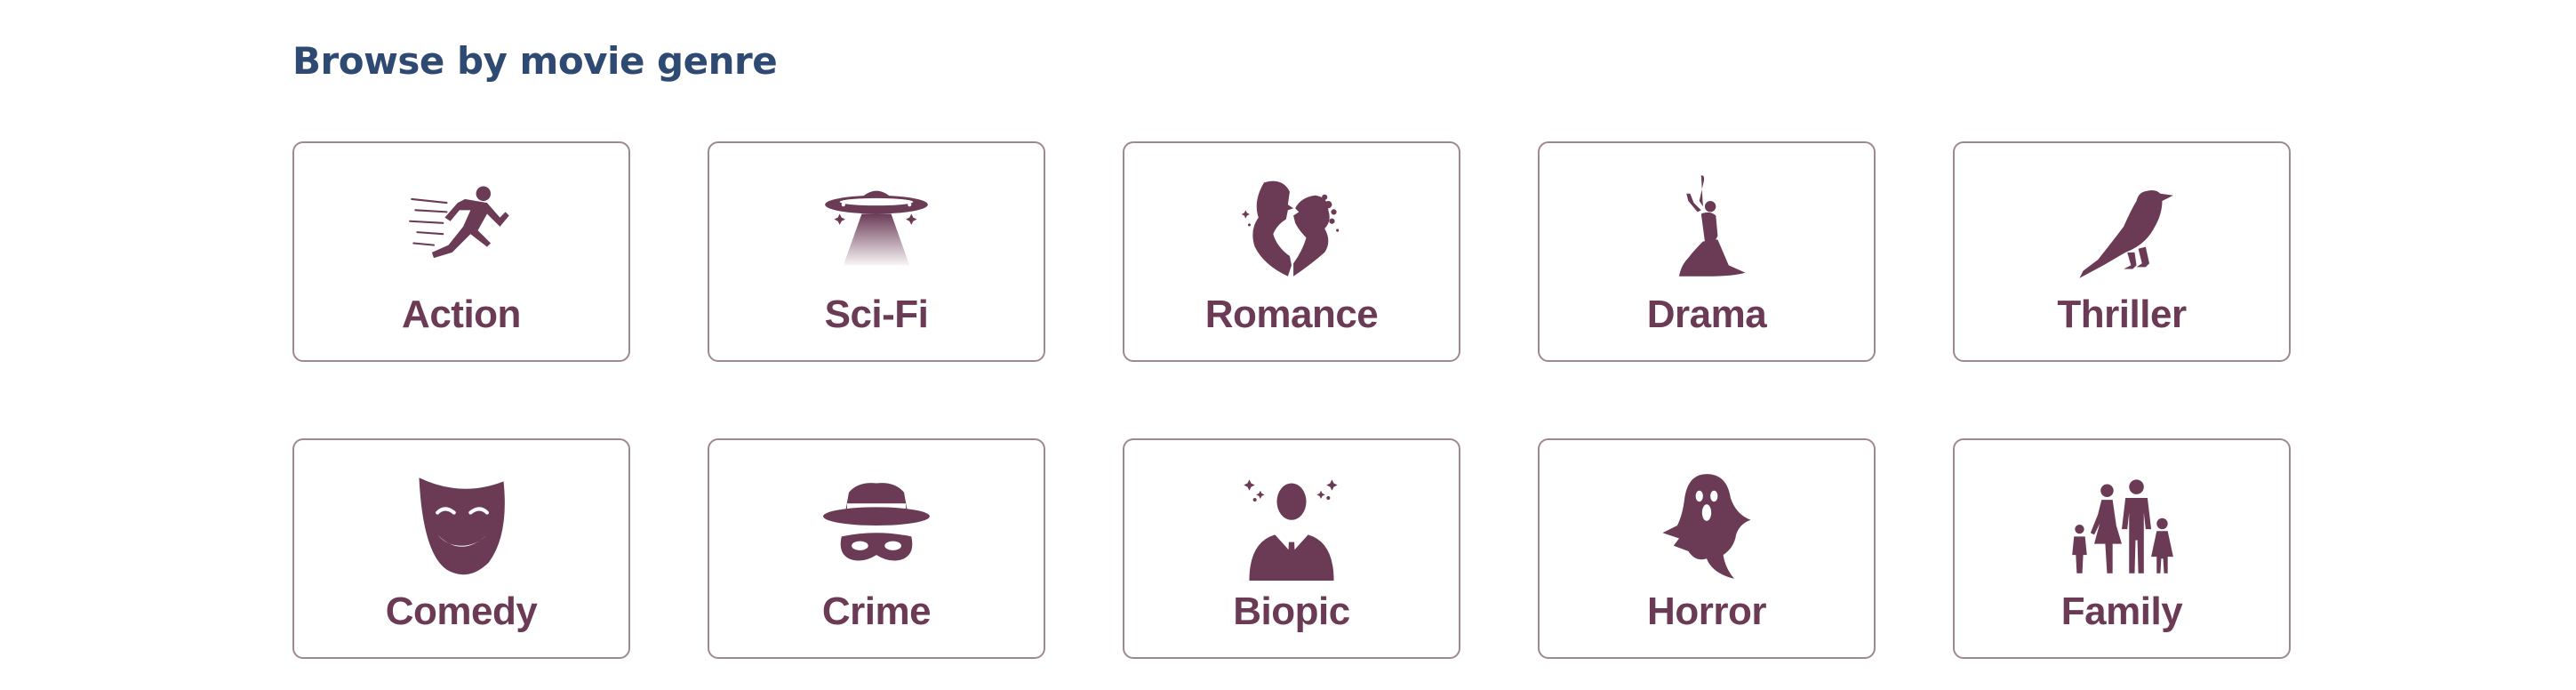 Image resolution: width=2576 pixels, height=690 pixels. I want to click on comedy-mask-icon, so click(461, 525).